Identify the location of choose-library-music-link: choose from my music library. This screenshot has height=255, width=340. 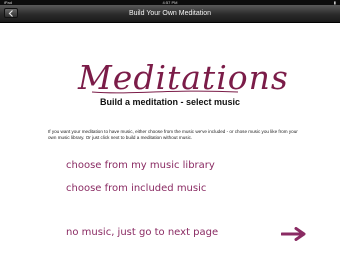
(140, 165).